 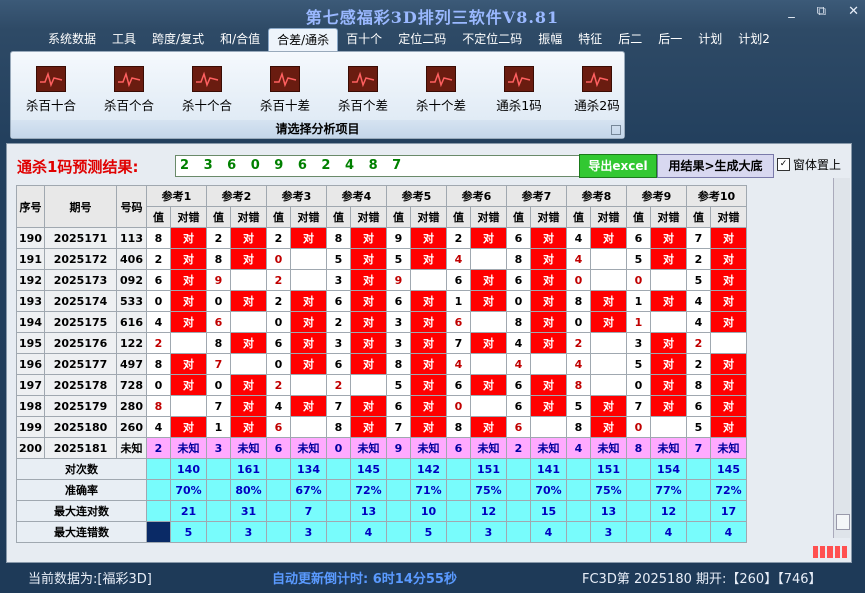 I want to click on stats-value: 141, so click(x=548, y=469).